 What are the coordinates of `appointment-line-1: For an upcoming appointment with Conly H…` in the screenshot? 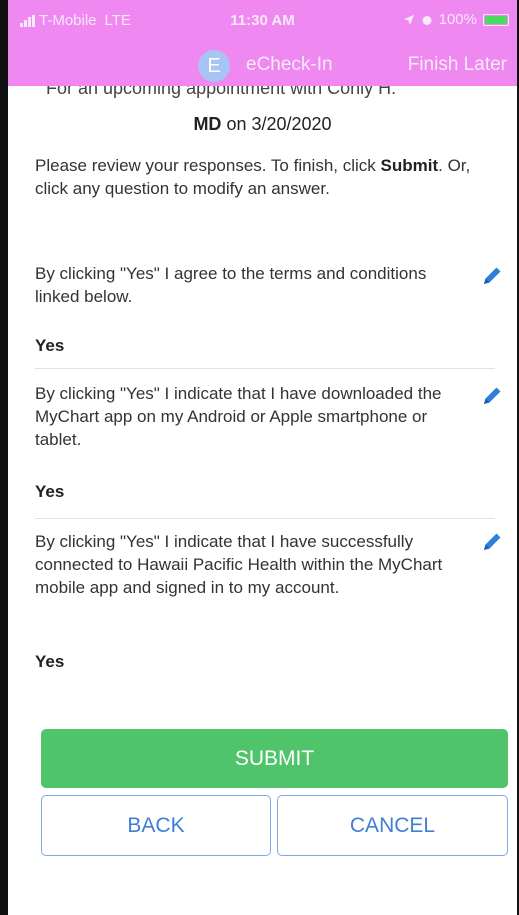 It's located at (221, 92).